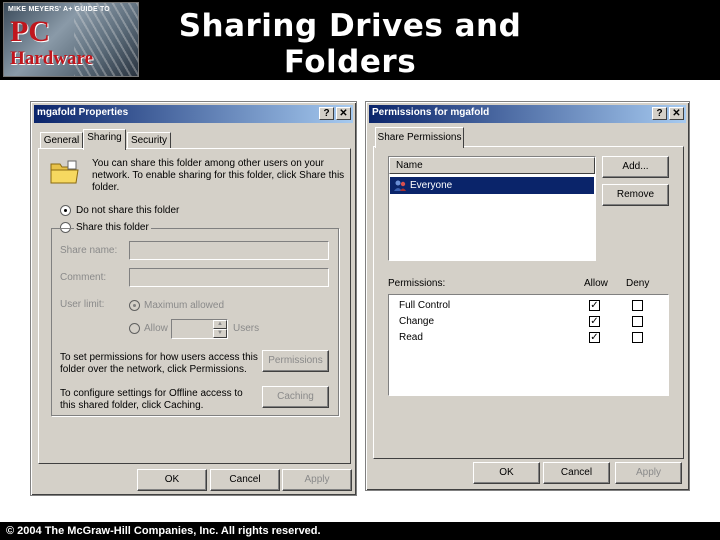 Image resolution: width=720 pixels, height=540 pixels. Describe the element at coordinates (134, 328) in the screenshot. I see `radio-allow-users` at that location.